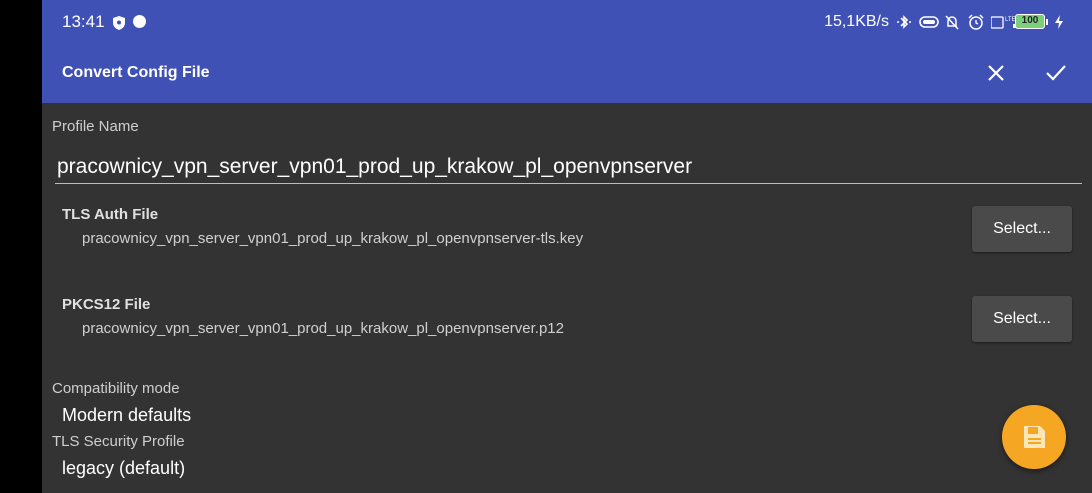 The image size is (1092, 493). I want to click on tls-auth-title: TLS Auth File, so click(110, 214).